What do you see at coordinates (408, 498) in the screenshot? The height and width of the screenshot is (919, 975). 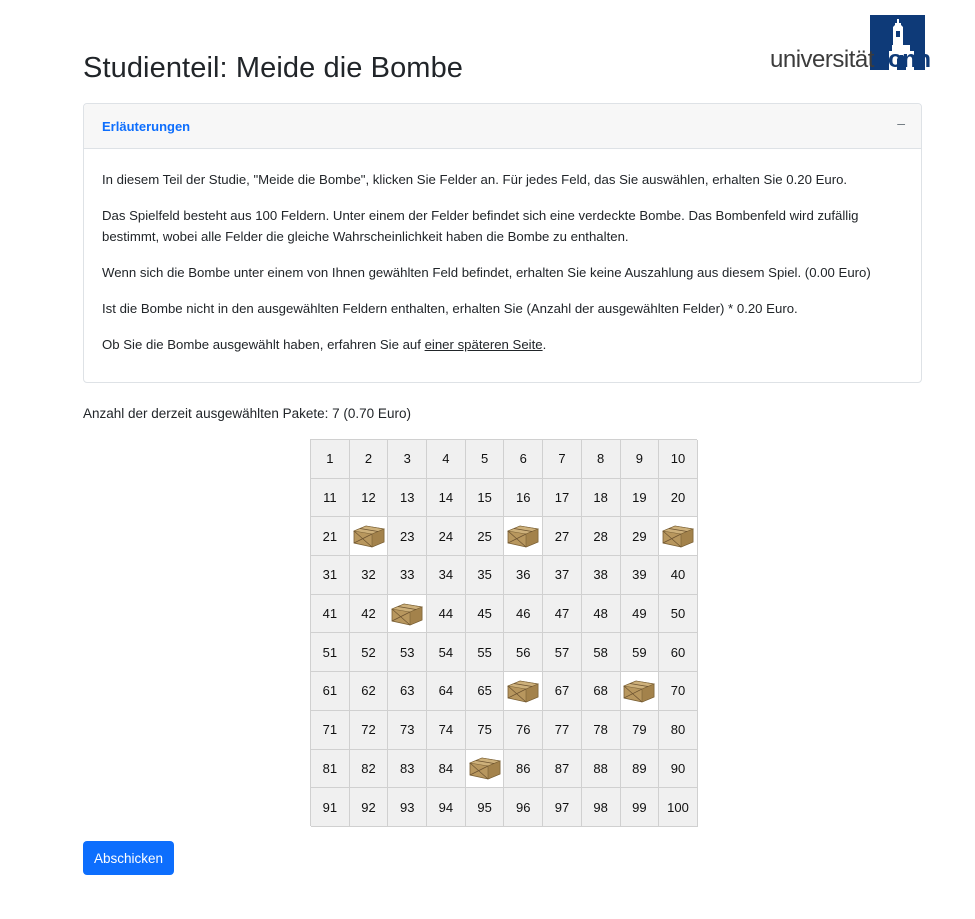 I see `grid-cell: 13` at bounding box center [408, 498].